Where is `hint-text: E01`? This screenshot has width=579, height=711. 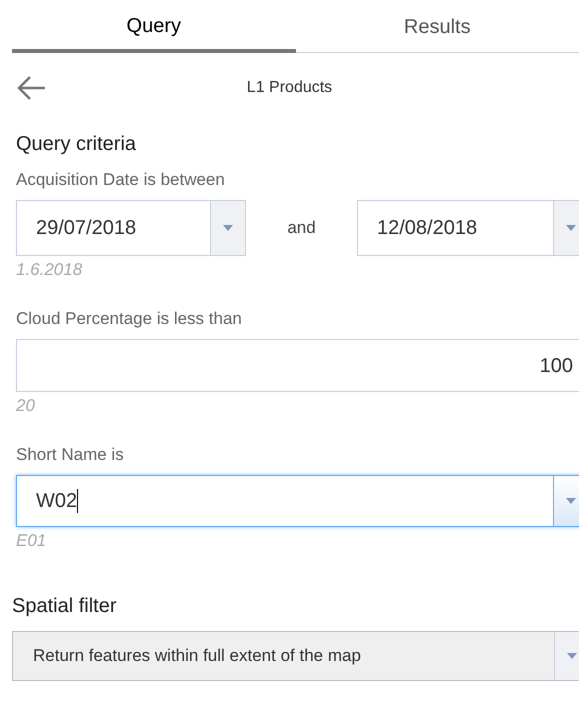
hint-text: E01 is located at coordinates (31, 541).